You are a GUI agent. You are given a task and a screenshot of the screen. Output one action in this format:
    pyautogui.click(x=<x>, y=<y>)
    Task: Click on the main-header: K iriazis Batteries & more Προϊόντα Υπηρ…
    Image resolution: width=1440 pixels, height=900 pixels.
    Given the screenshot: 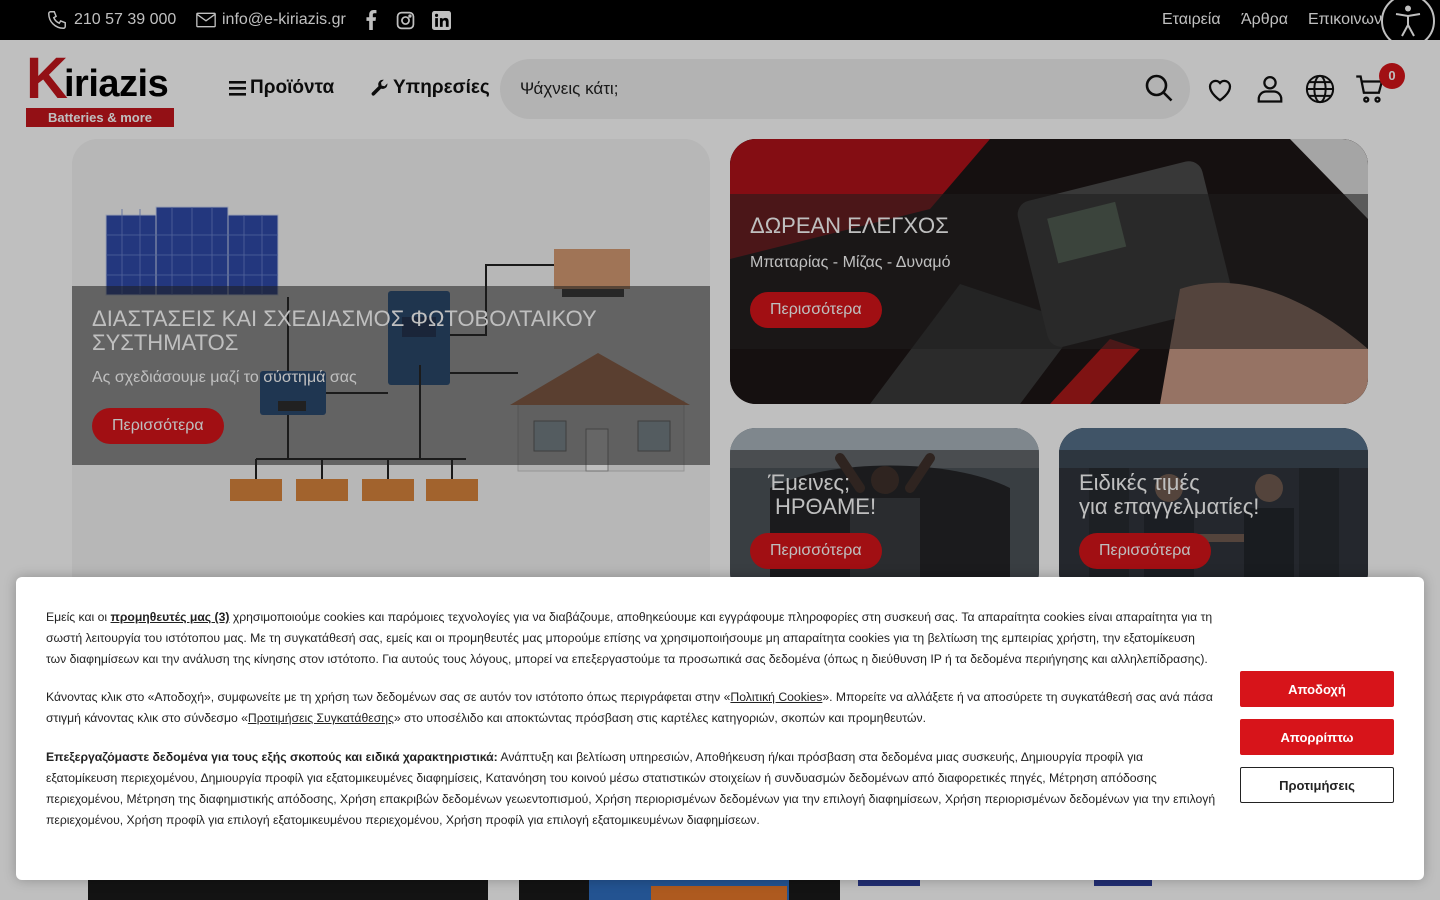 What is the action you would take?
    pyautogui.click(x=720, y=89)
    